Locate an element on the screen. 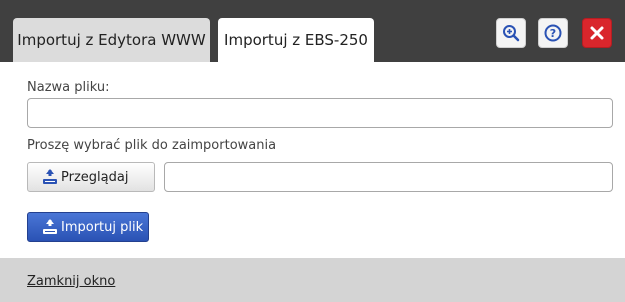  close-icon is located at coordinates (597, 33).